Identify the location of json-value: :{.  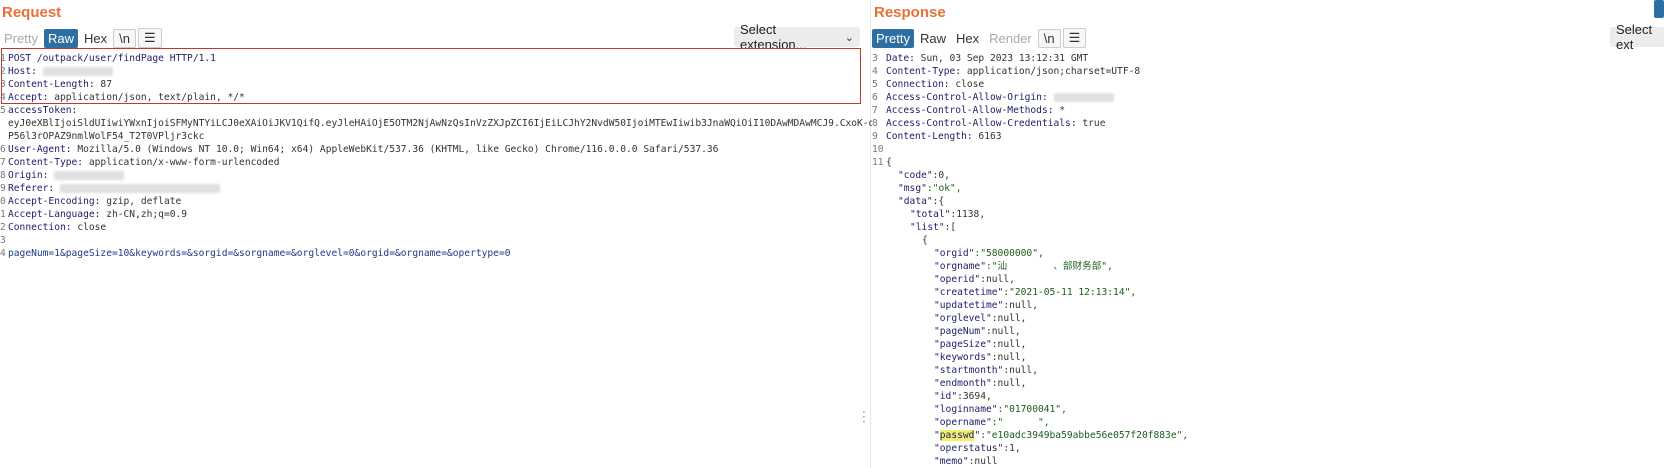
(938, 201).